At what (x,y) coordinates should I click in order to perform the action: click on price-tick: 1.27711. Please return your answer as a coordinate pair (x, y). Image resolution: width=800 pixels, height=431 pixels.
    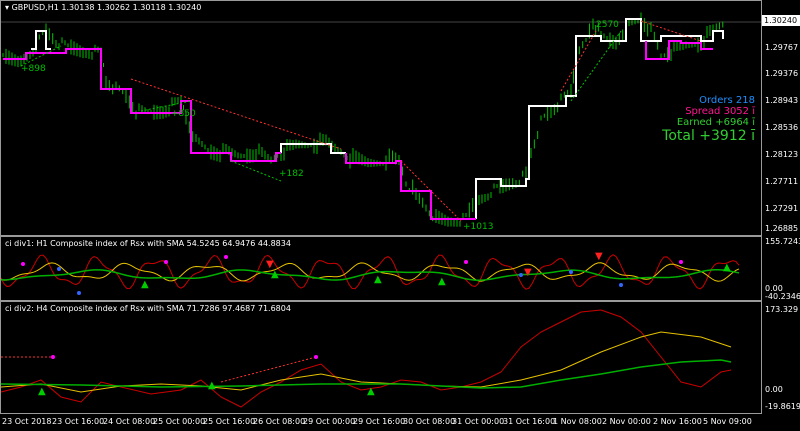
    Looking at the image, I should click on (782, 181).